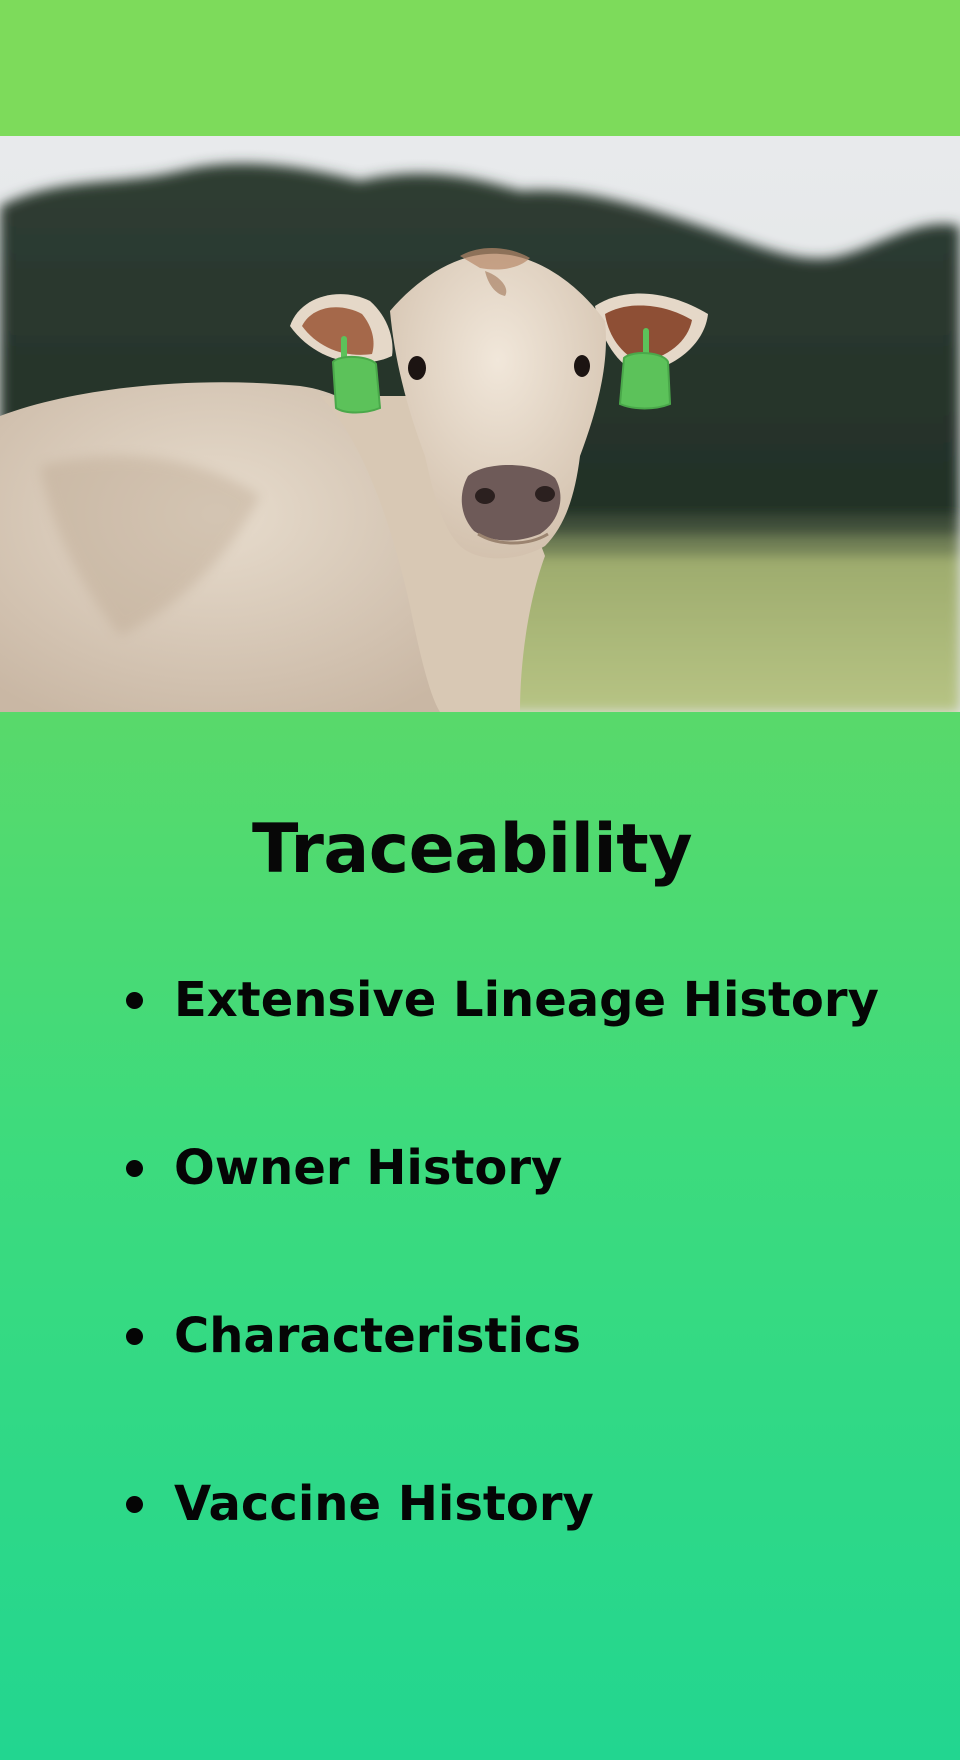  I want to click on list-item-owner-history: Owner History, so click(497, 1220).